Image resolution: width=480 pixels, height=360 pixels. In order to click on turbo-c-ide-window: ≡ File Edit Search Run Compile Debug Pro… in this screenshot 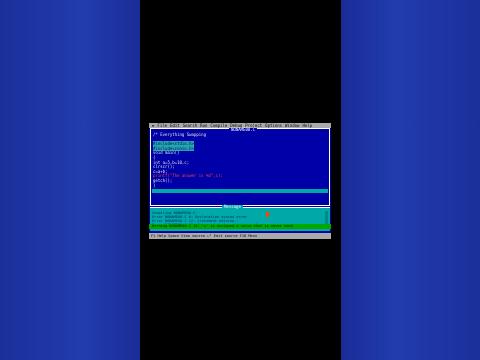, I will do `click(240, 181)`.